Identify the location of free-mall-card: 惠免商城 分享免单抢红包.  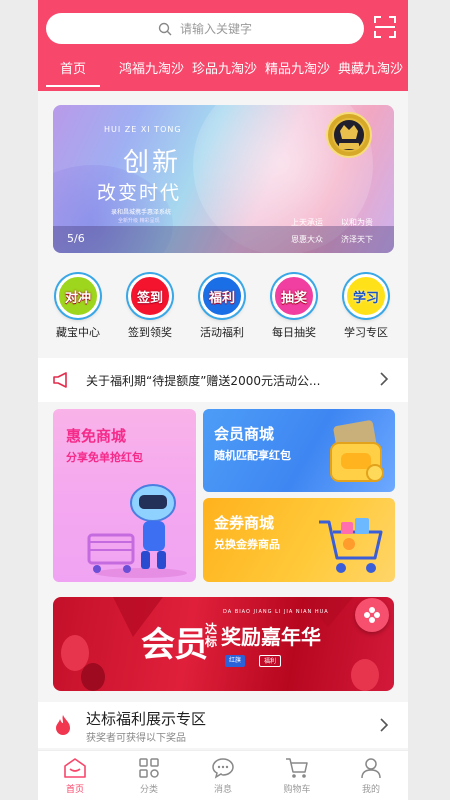
(124, 495).